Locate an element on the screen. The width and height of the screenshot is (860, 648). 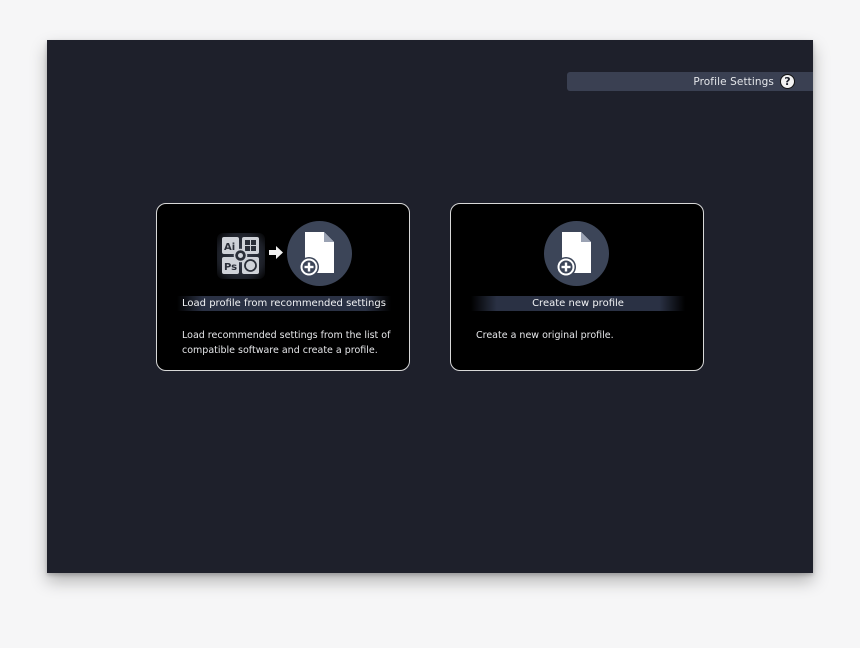
card-label: Create new profile is located at coordinates (578, 303).